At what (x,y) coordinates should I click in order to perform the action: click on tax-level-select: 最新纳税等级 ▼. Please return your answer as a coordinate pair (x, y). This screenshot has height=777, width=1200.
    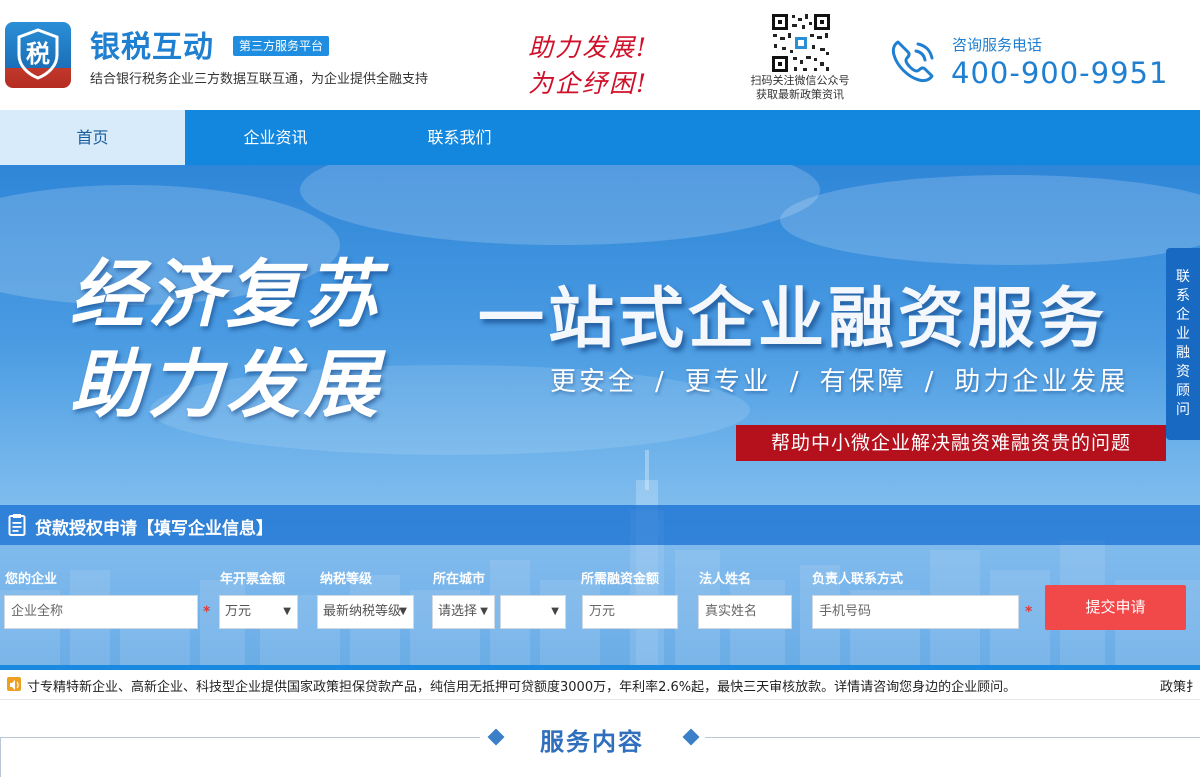
    Looking at the image, I should click on (365, 612).